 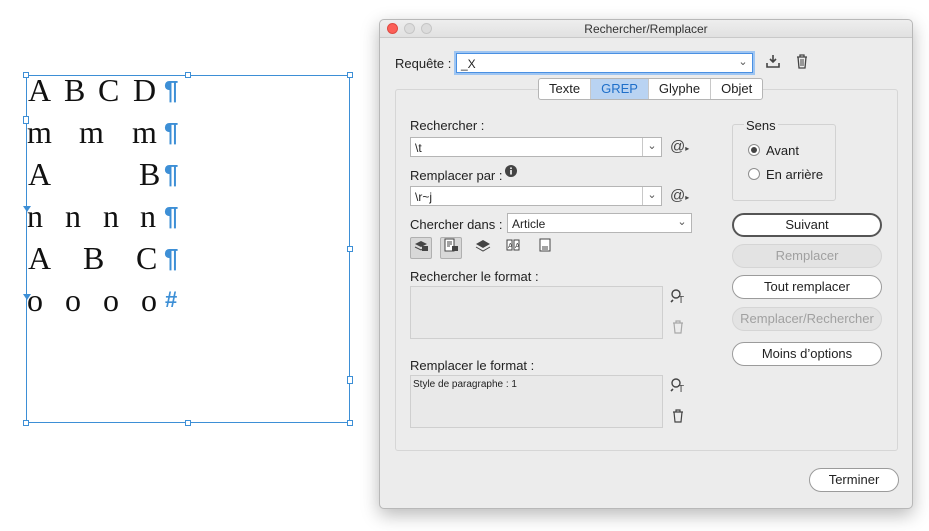 What do you see at coordinates (599, 223) in the screenshot?
I see `search-in-select: Article ⌄` at bounding box center [599, 223].